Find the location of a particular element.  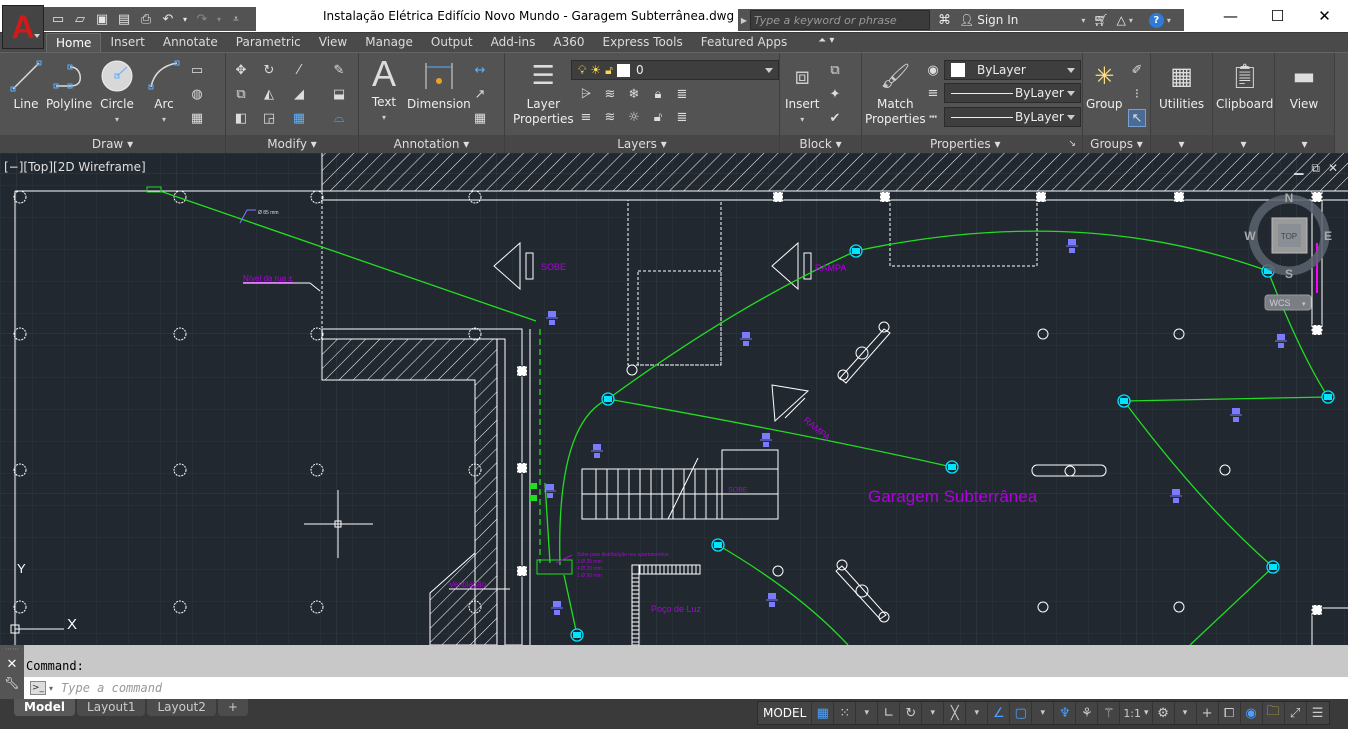

tab-model: Model is located at coordinates (45, 707).